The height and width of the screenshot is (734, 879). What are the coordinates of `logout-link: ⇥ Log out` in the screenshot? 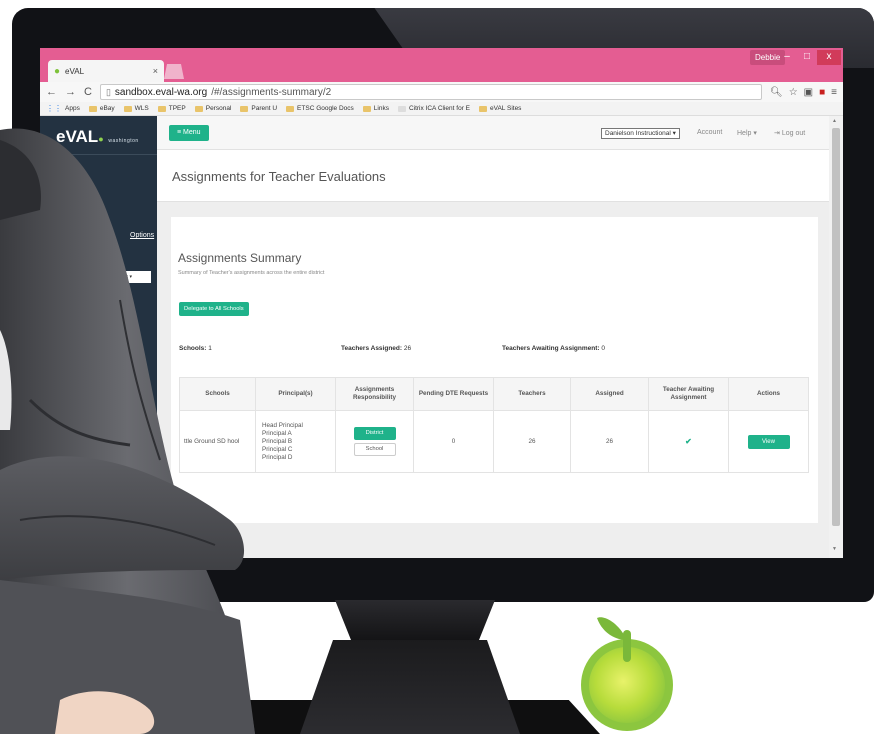 It's located at (789, 133).